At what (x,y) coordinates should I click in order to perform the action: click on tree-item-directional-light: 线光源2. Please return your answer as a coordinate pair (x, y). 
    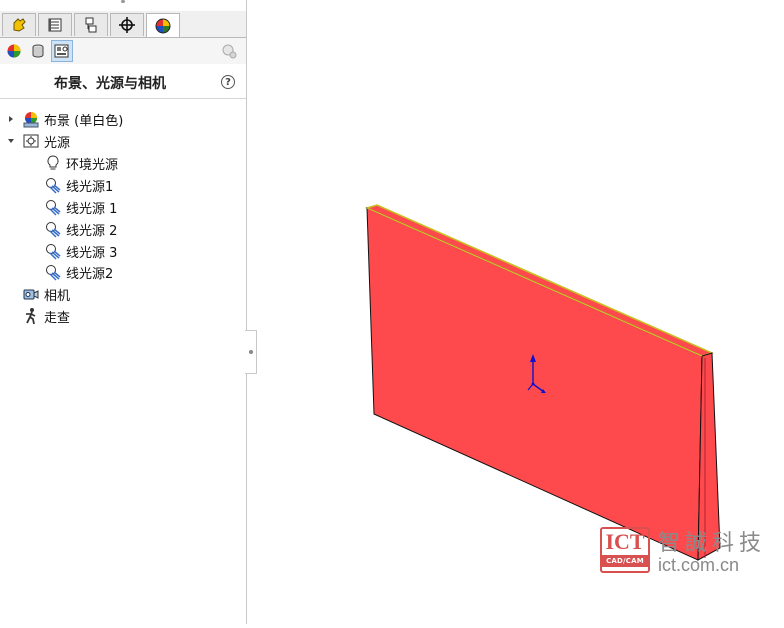
    Looking at the image, I should click on (164, 272).